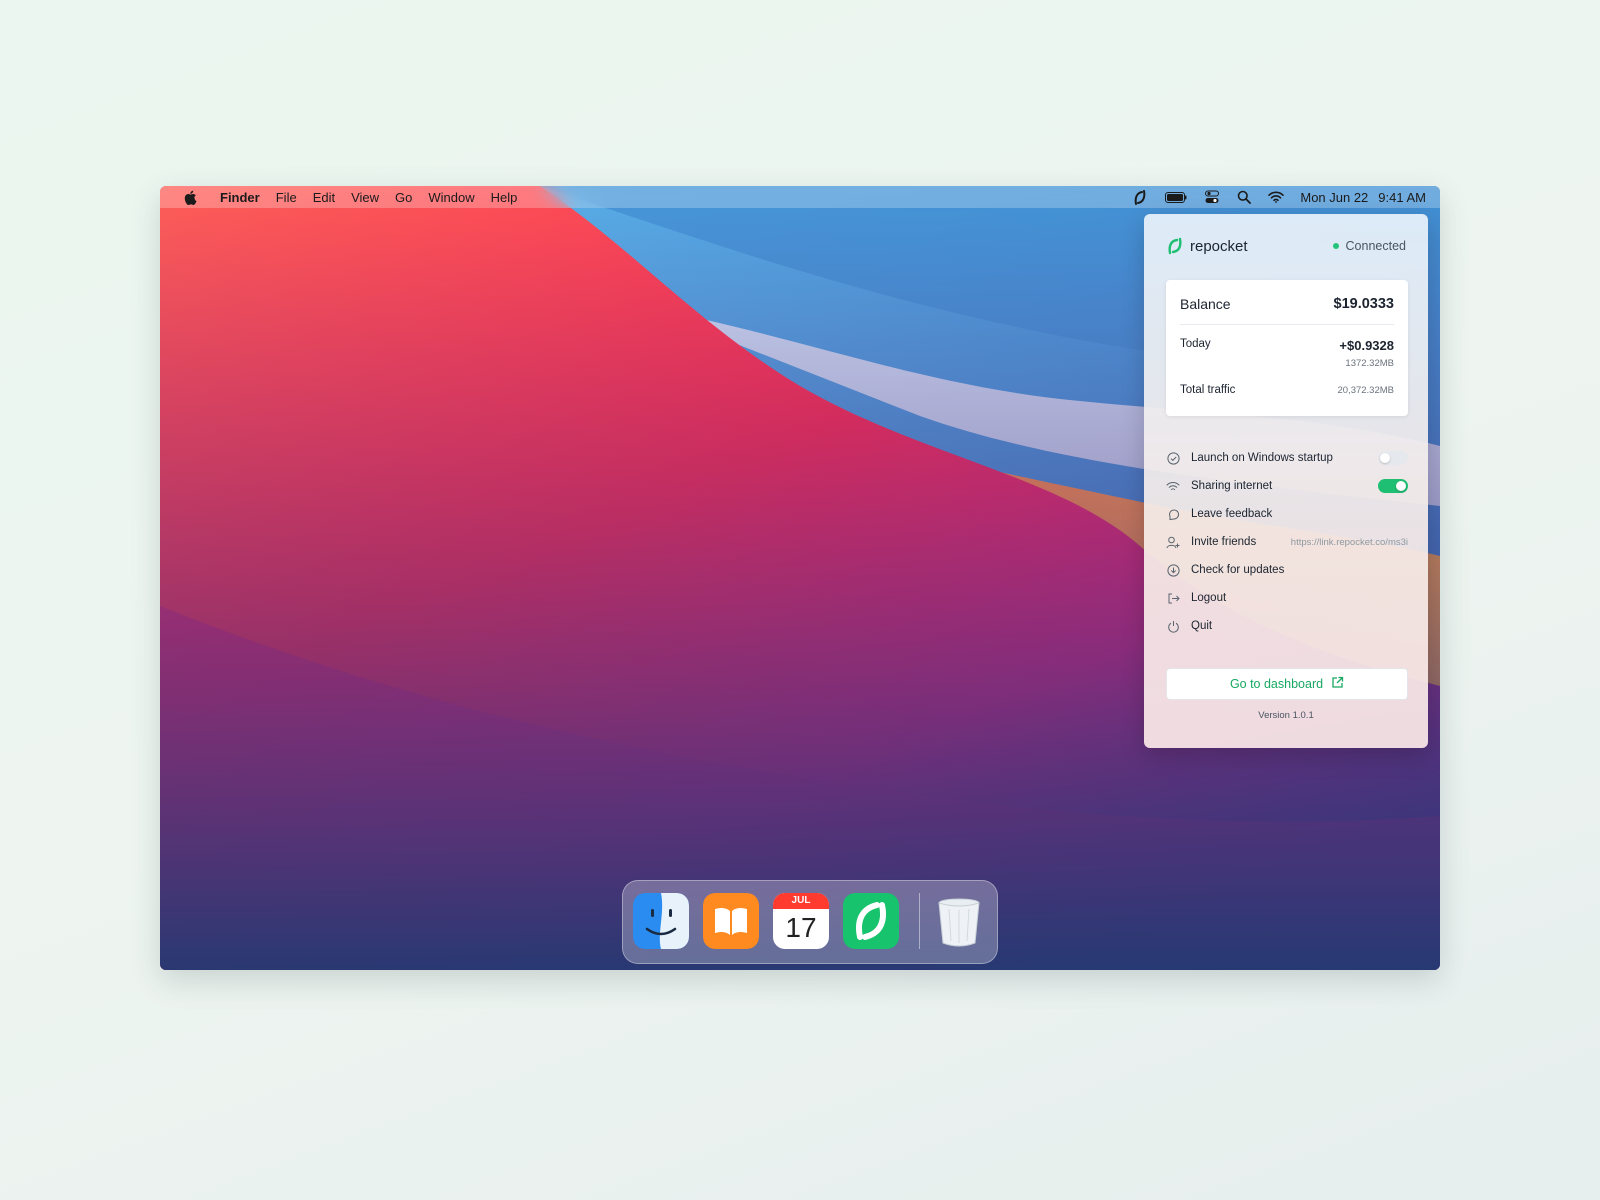 The image size is (1600, 1200). Describe the element at coordinates (661, 921) in the screenshot. I see `finder-icon` at that location.